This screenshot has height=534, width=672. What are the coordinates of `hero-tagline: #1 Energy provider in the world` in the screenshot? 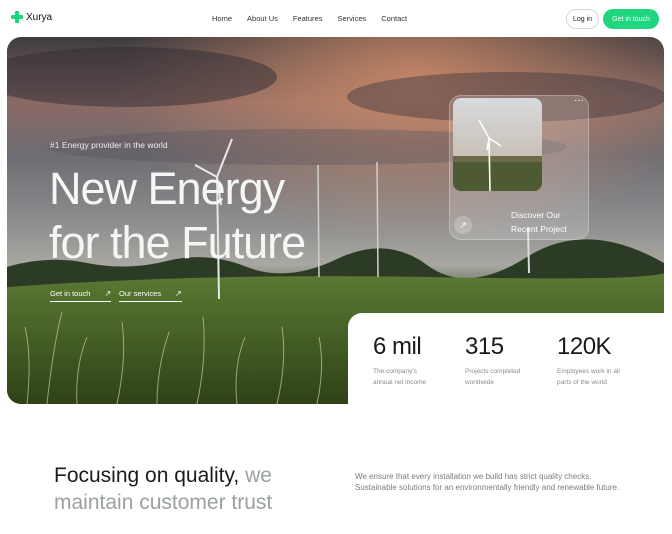 It's located at (109, 145).